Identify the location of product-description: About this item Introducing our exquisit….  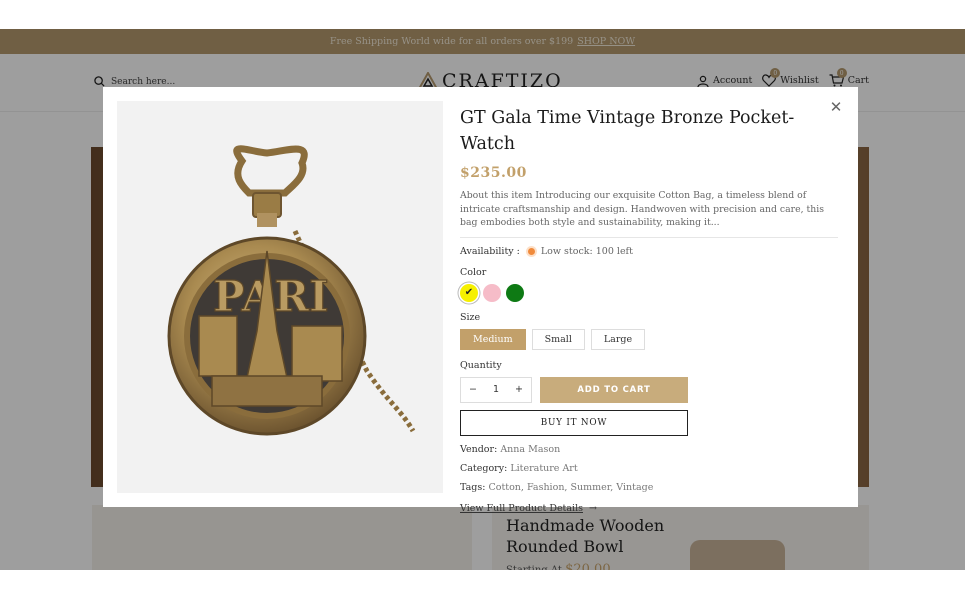
(642, 209).